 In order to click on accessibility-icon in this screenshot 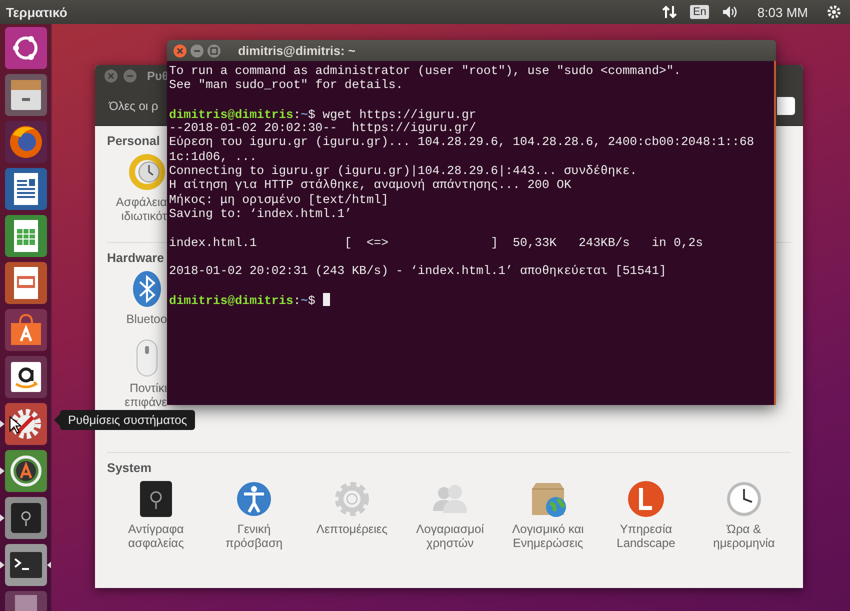, I will do `click(254, 499)`.